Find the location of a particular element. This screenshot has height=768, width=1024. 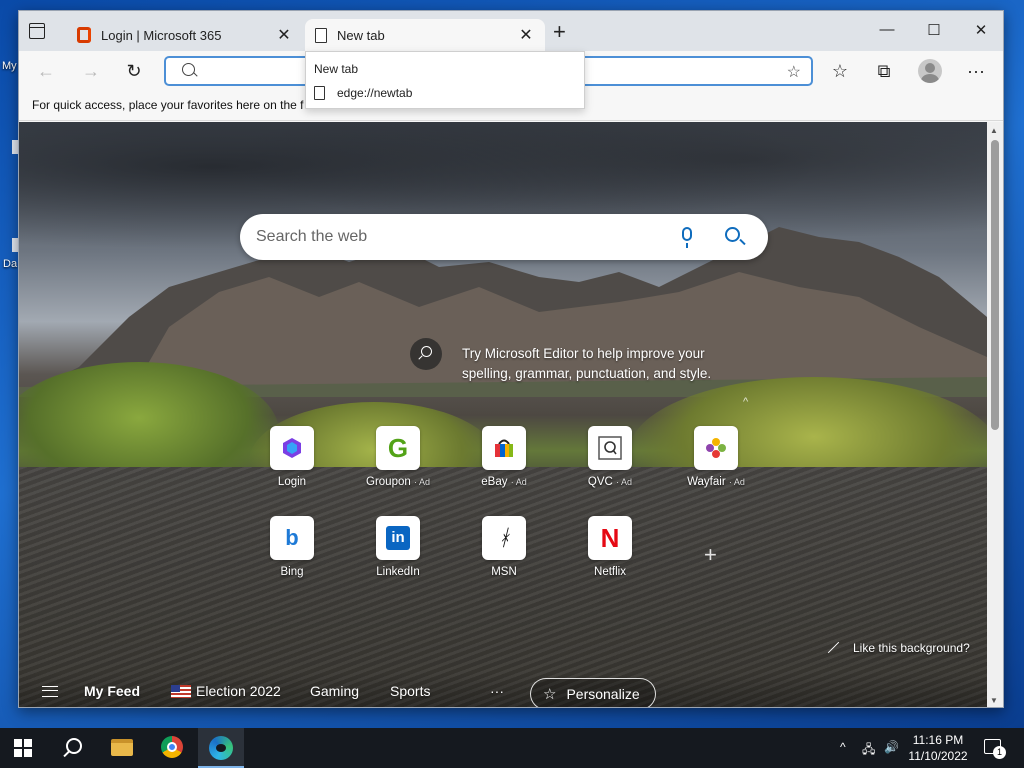

address-suggestions-dropdown: New tab edge://newtab is located at coordinates (445, 80).